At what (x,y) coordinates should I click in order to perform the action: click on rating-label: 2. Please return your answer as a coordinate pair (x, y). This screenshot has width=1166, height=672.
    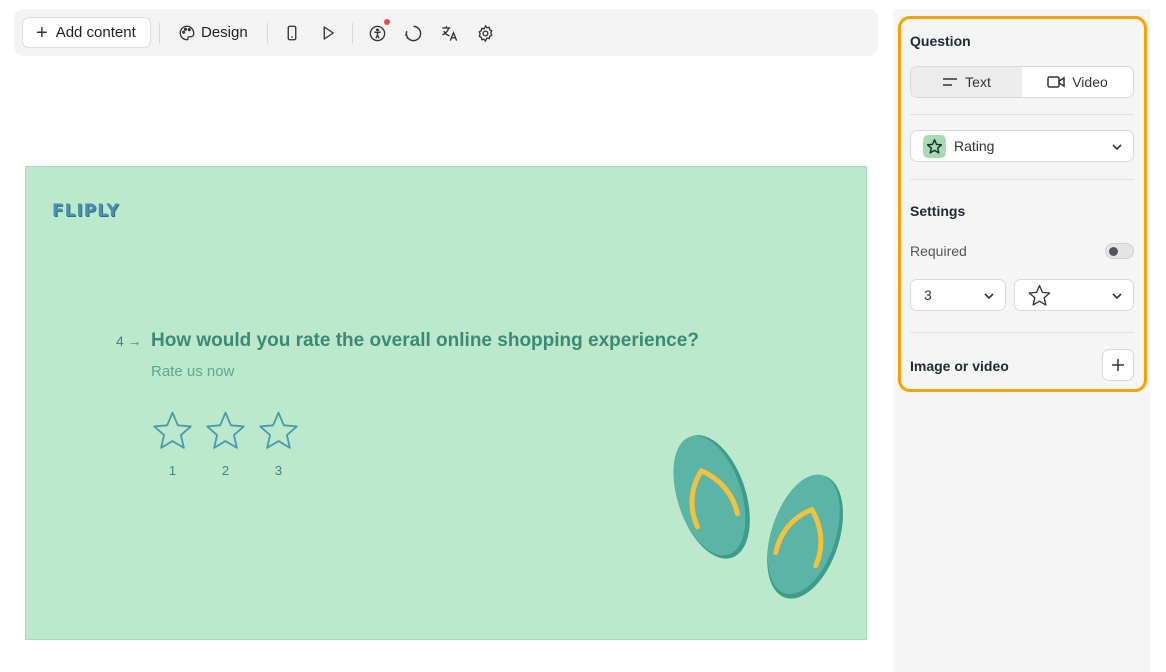
    Looking at the image, I should click on (225, 470).